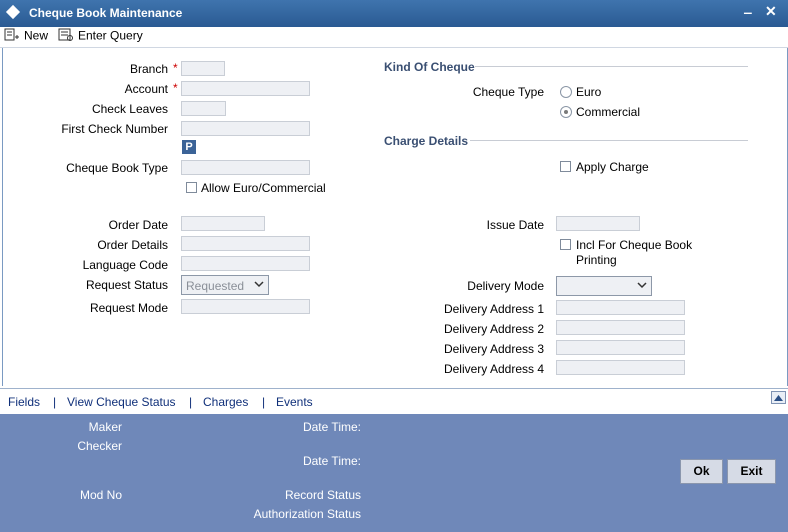  I want to click on toolbar: New Enter Query, so click(394, 37).